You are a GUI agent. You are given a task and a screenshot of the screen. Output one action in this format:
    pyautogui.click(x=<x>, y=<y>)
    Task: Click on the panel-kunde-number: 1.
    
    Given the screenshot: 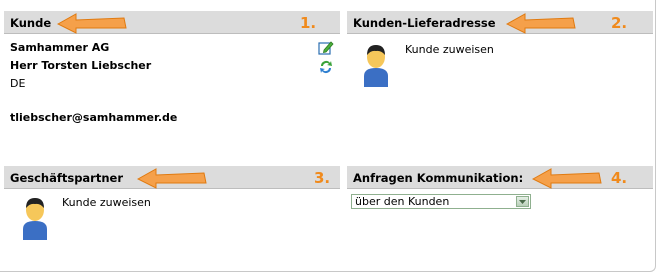 What is the action you would take?
    pyautogui.click(x=308, y=23)
    